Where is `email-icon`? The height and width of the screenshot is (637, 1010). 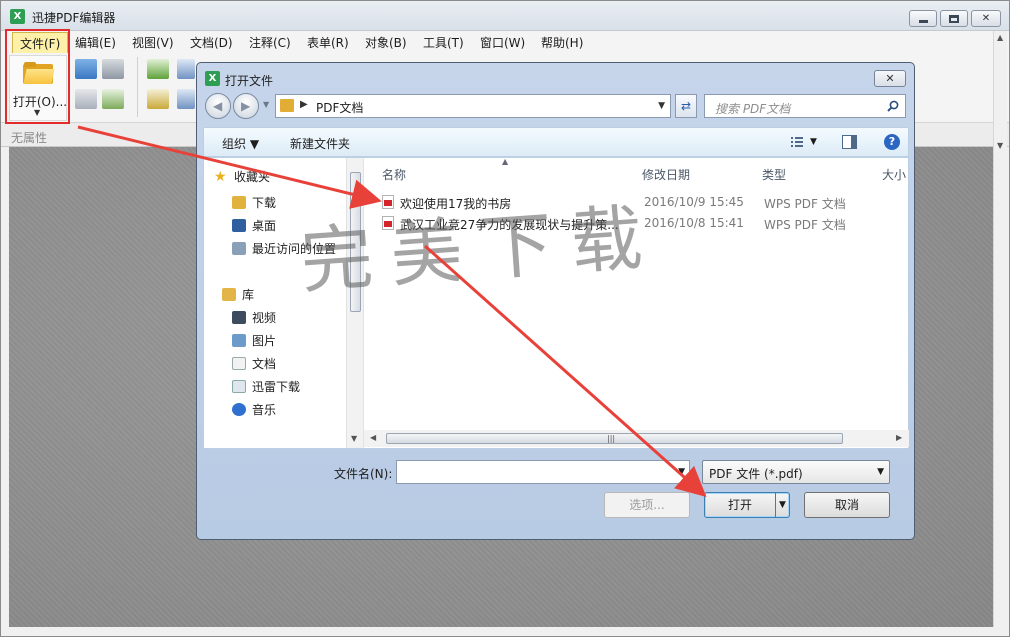
email-icon is located at coordinates (113, 99).